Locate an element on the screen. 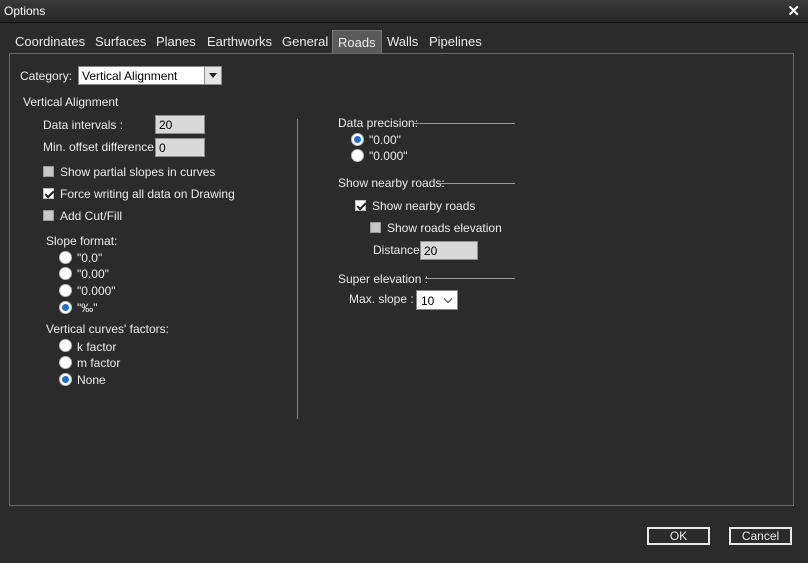 This screenshot has width=808, height=563. data-precision-option: "0.000" is located at coordinates (388, 156).